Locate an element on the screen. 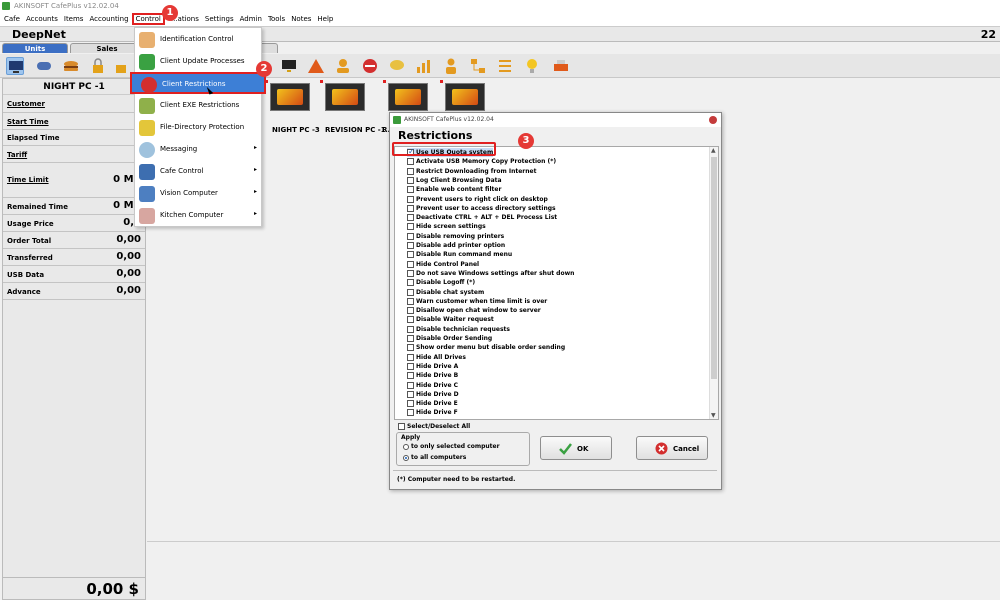  cancel-button: Cancel is located at coordinates (672, 448).